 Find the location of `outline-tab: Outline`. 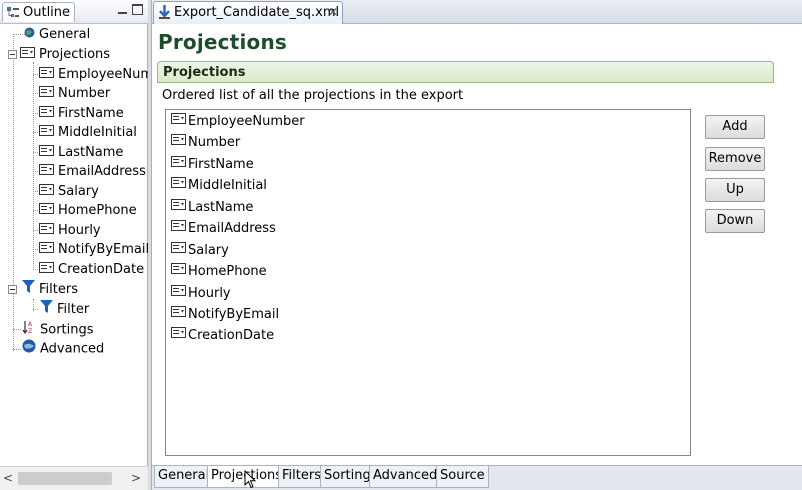

outline-tab: Outline is located at coordinates (39, 12).